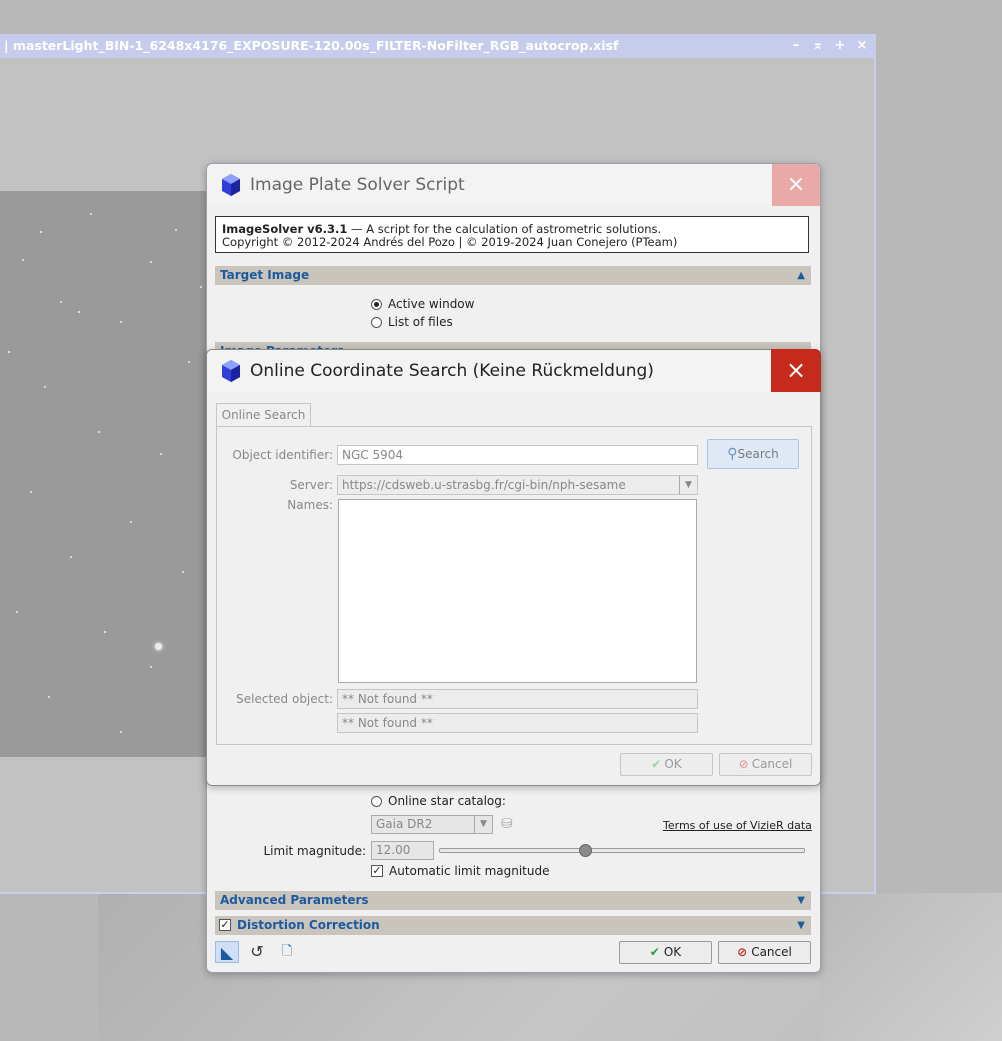  I want to click on limit-magnitude-value: 12.00, so click(393, 850).